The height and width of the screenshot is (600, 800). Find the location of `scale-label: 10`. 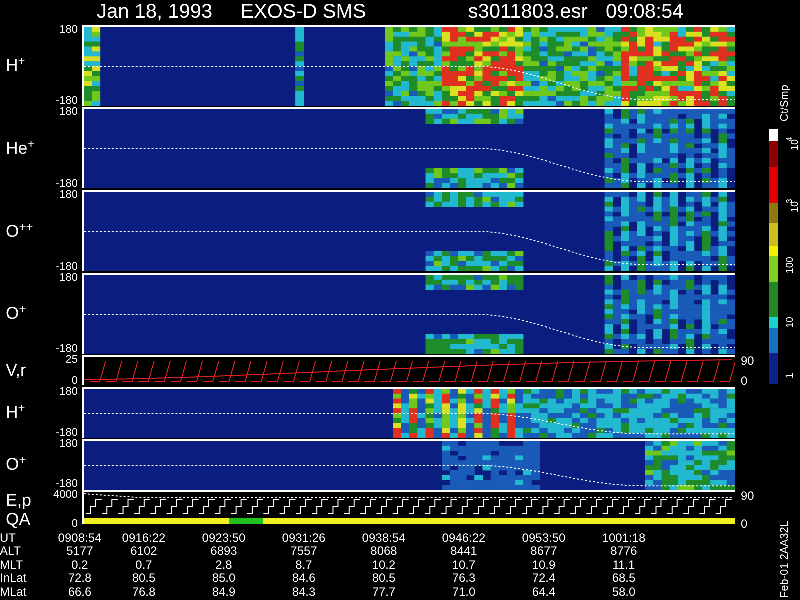

scale-label: 10 is located at coordinates (791, 323).